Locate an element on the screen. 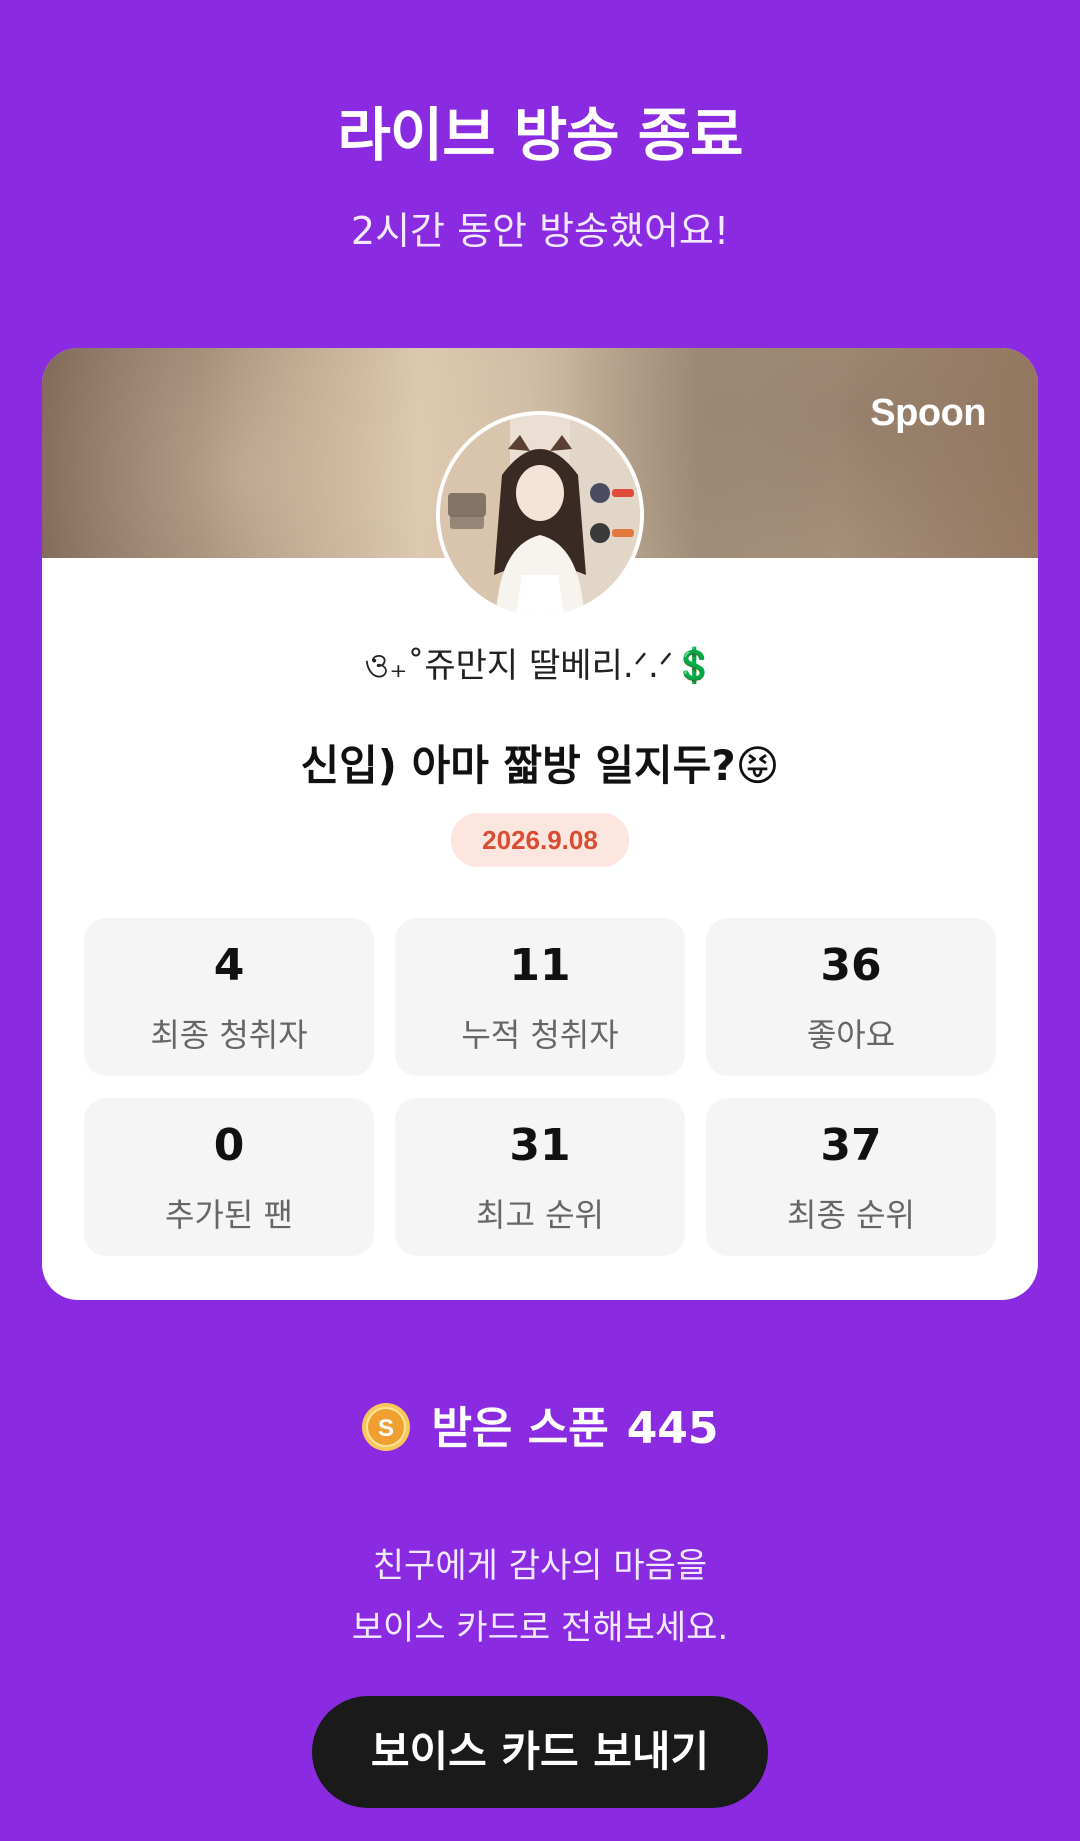 The width and height of the screenshot is (1080, 1841). stat-value: 11 is located at coordinates (540, 965).